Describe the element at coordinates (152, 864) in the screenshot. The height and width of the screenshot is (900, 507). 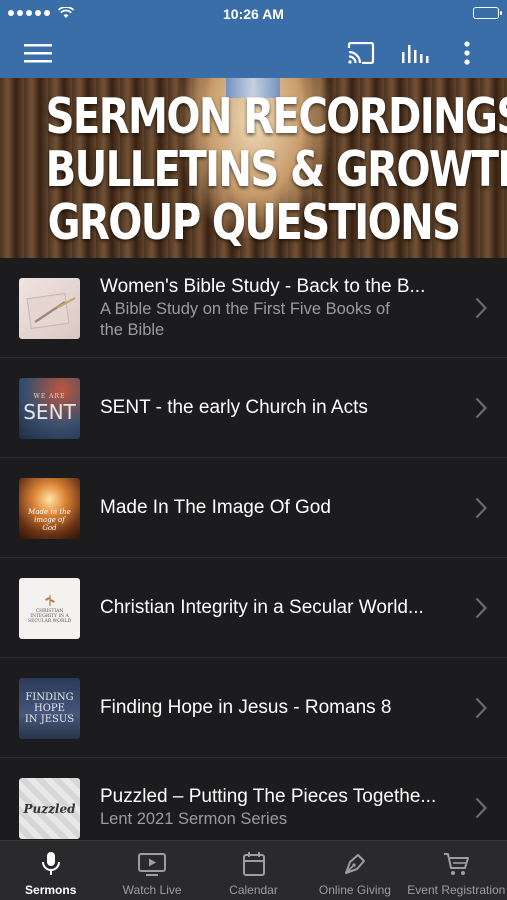
I see `tv-play-icon` at that location.